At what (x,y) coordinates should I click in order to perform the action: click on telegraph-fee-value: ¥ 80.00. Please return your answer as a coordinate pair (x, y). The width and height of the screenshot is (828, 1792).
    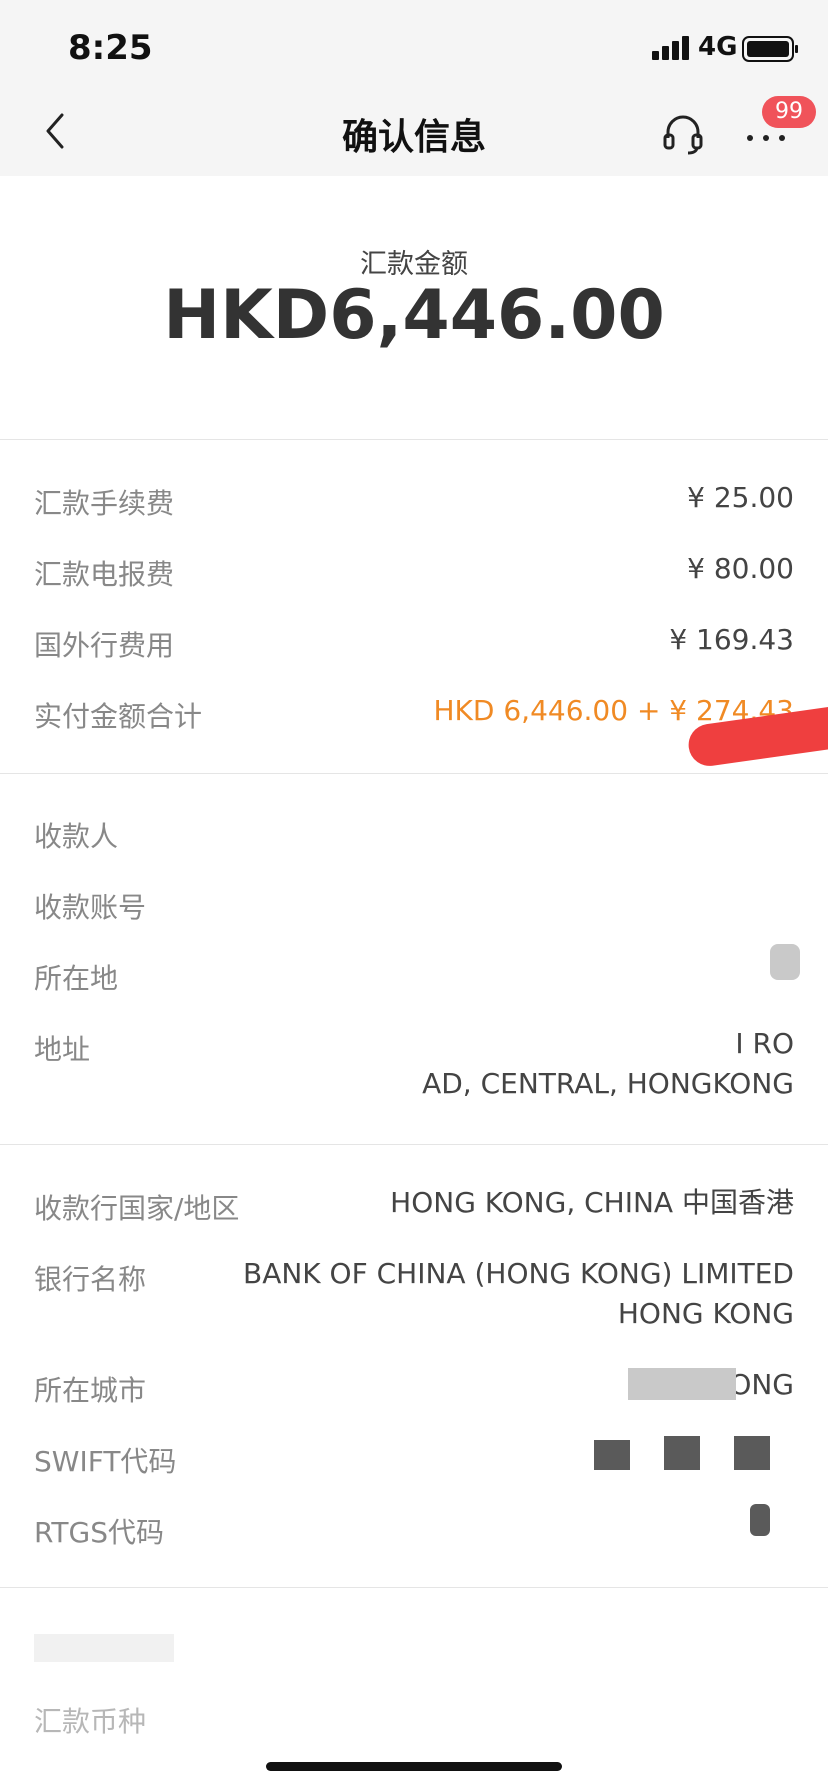
    Looking at the image, I should click on (740, 568).